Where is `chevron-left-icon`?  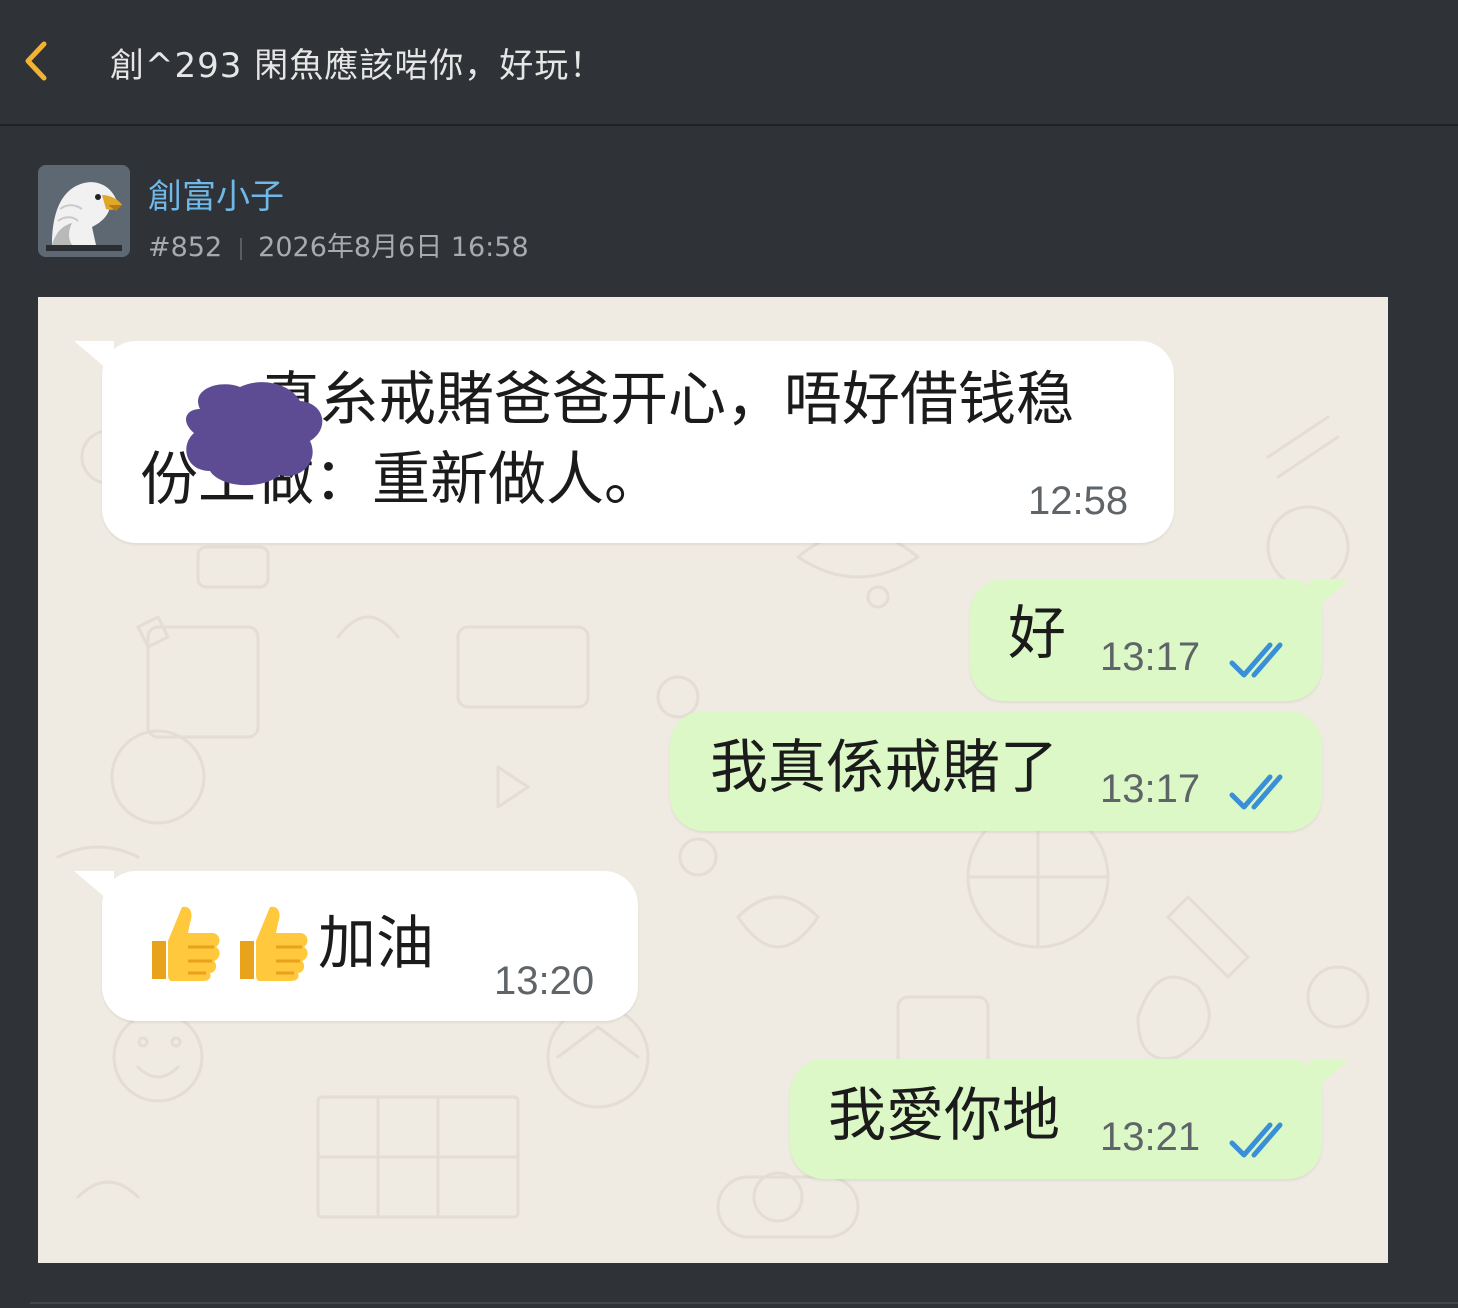 chevron-left-icon is located at coordinates (36, 61).